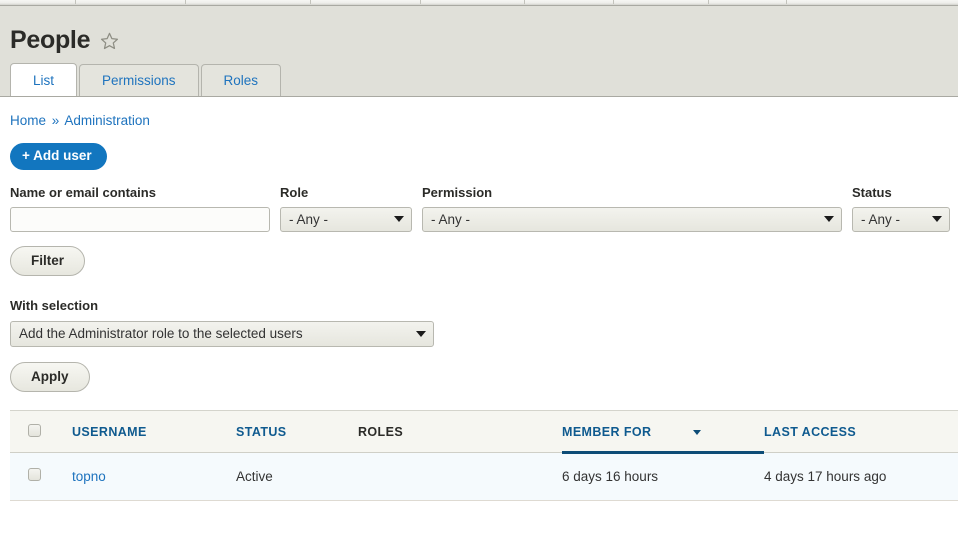  Describe the element at coordinates (109, 432) in the screenshot. I see `column-header-username-label: USERNAME` at that location.